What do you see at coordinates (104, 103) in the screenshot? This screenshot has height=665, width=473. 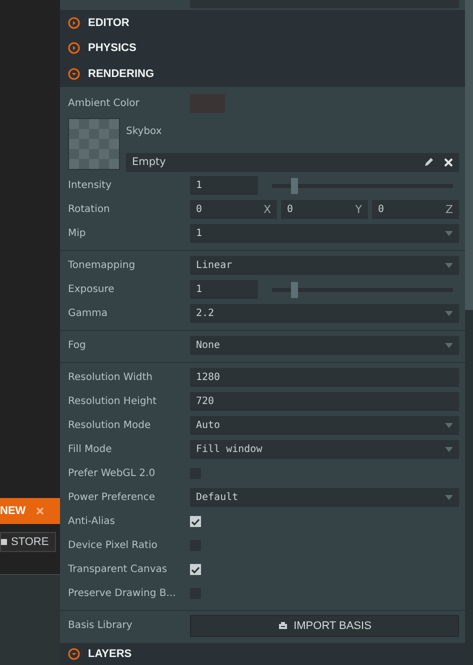 I see `field-label: Ambient Color` at bounding box center [104, 103].